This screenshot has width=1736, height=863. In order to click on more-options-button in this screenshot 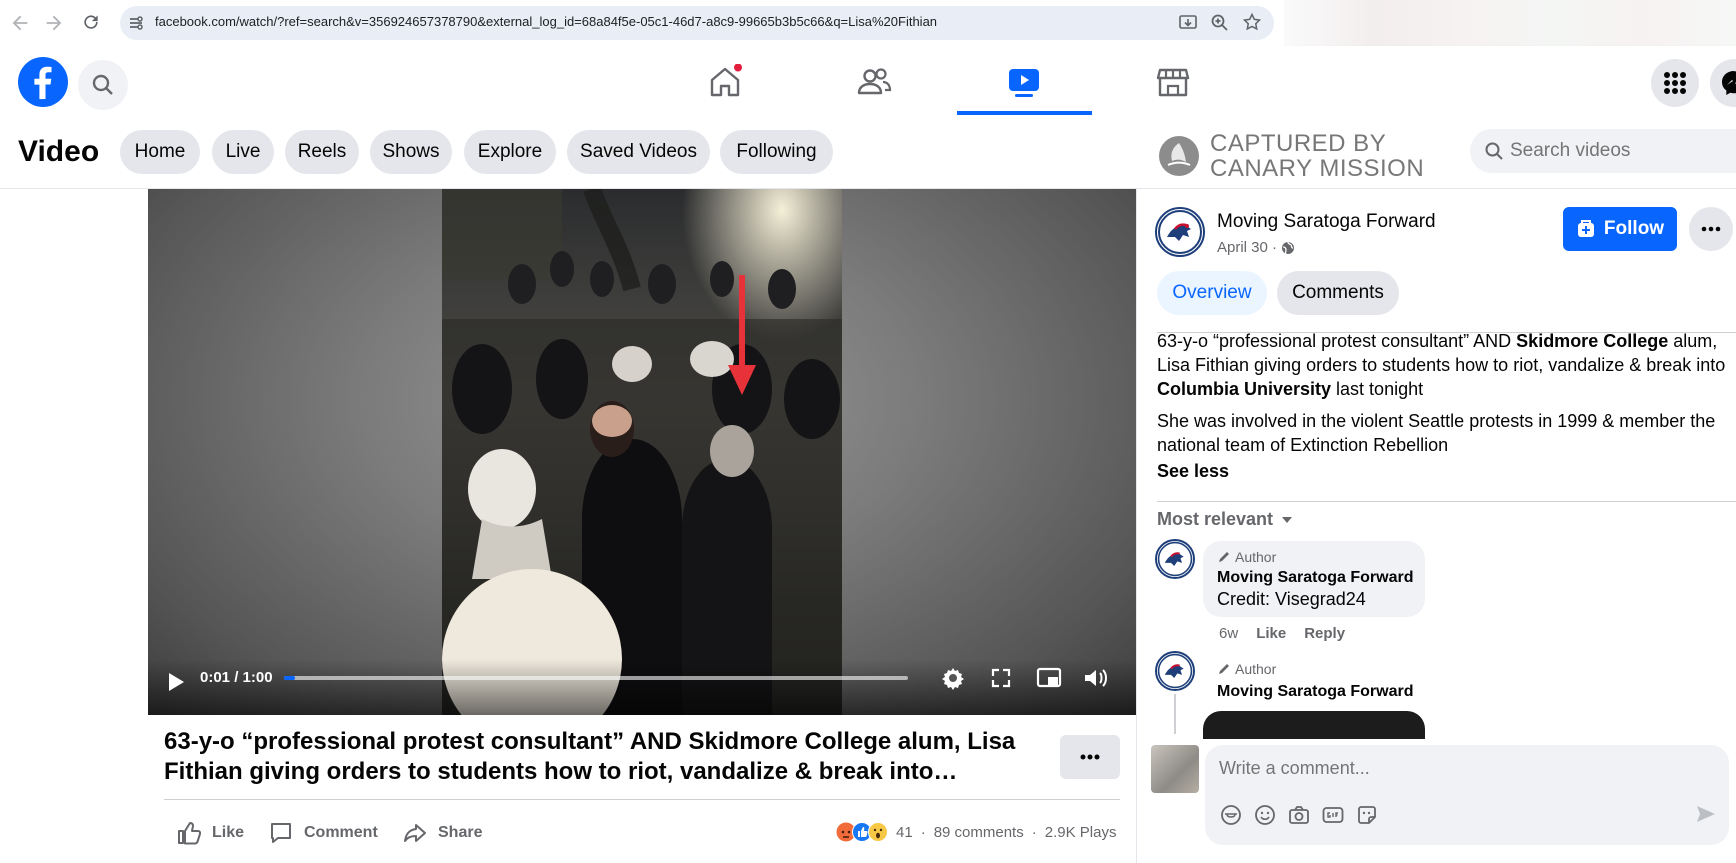, I will do `click(1090, 757)`.